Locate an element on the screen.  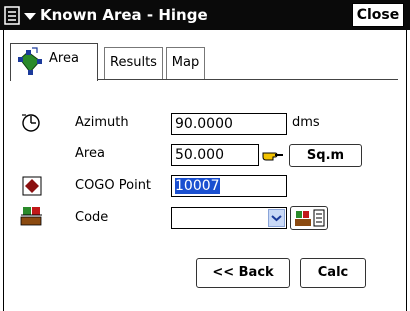
chevron-down-icon is located at coordinates (276, 218).